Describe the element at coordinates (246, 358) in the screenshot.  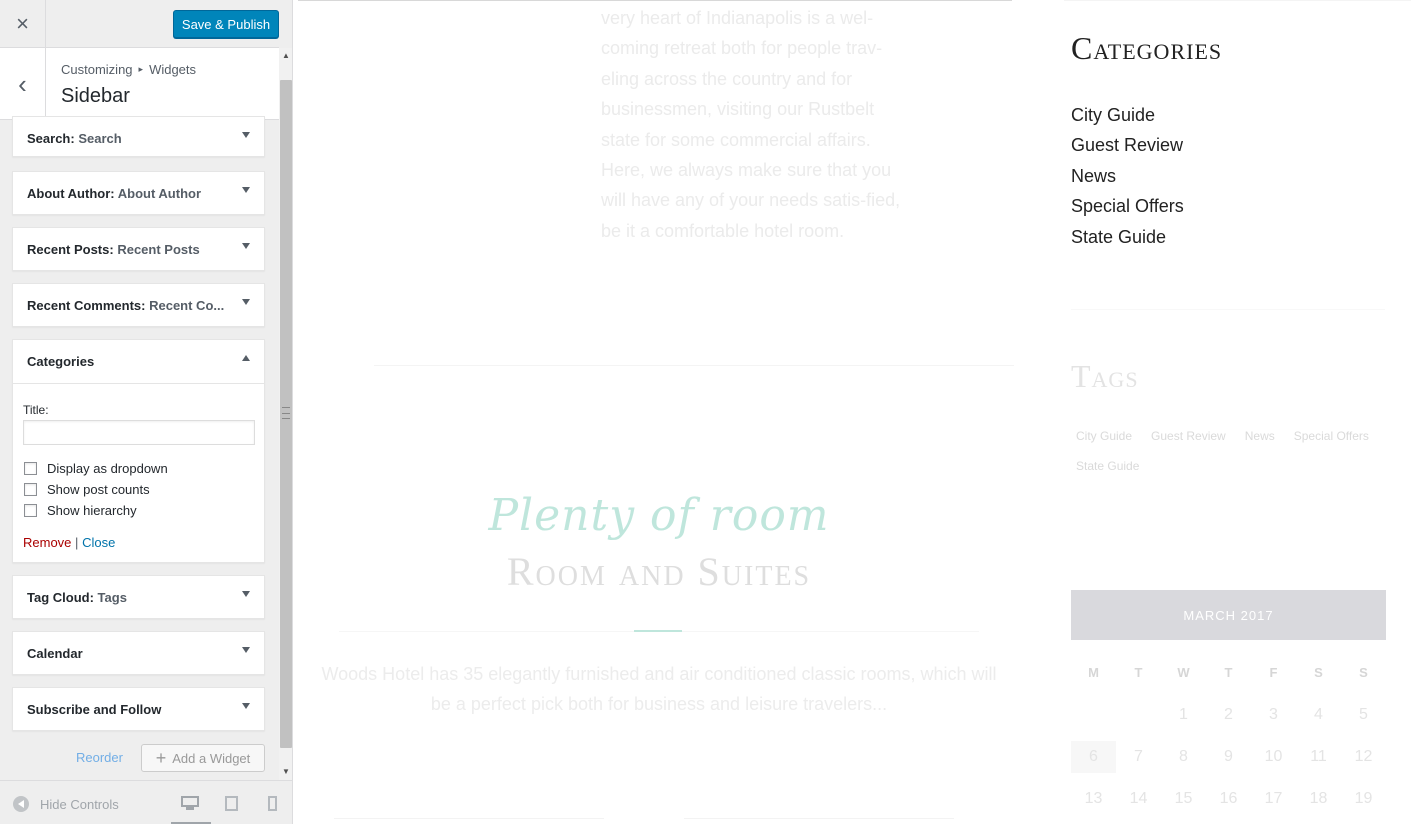
I see `collapse-arrow-icon` at that location.